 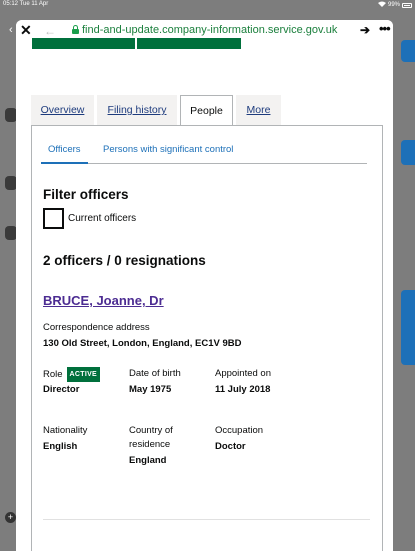 What do you see at coordinates (64, 149) in the screenshot?
I see `subtab-officers: Officers` at bounding box center [64, 149].